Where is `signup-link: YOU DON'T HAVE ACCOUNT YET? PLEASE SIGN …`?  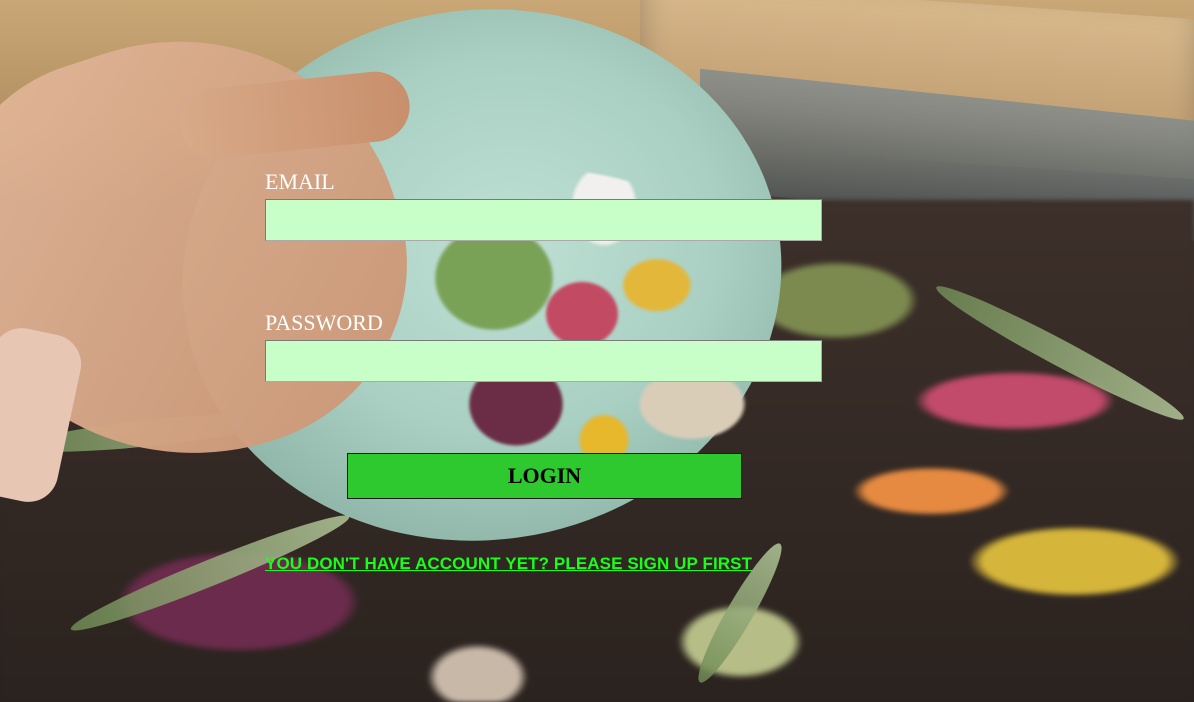 signup-link: YOU DON'T HAVE ACCOUNT YET? PLEASE SIGN … is located at coordinates (508, 564).